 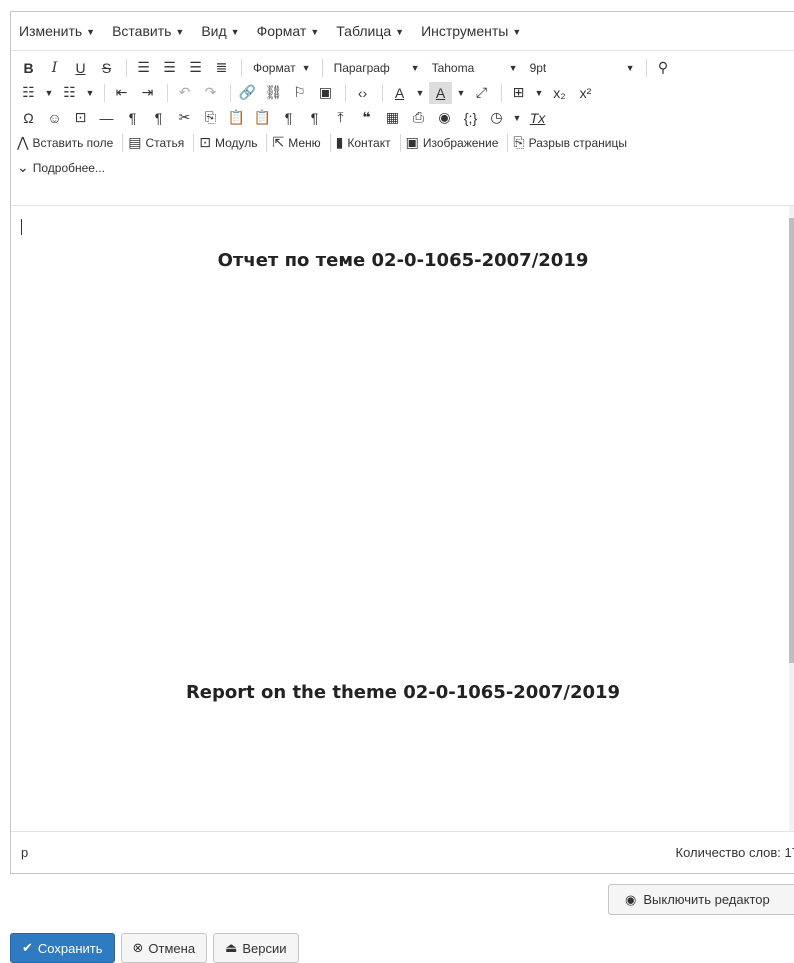 What do you see at coordinates (444, 118) in the screenshot?
I see `preview-icon: ◉` at bounding box center [444, 118].